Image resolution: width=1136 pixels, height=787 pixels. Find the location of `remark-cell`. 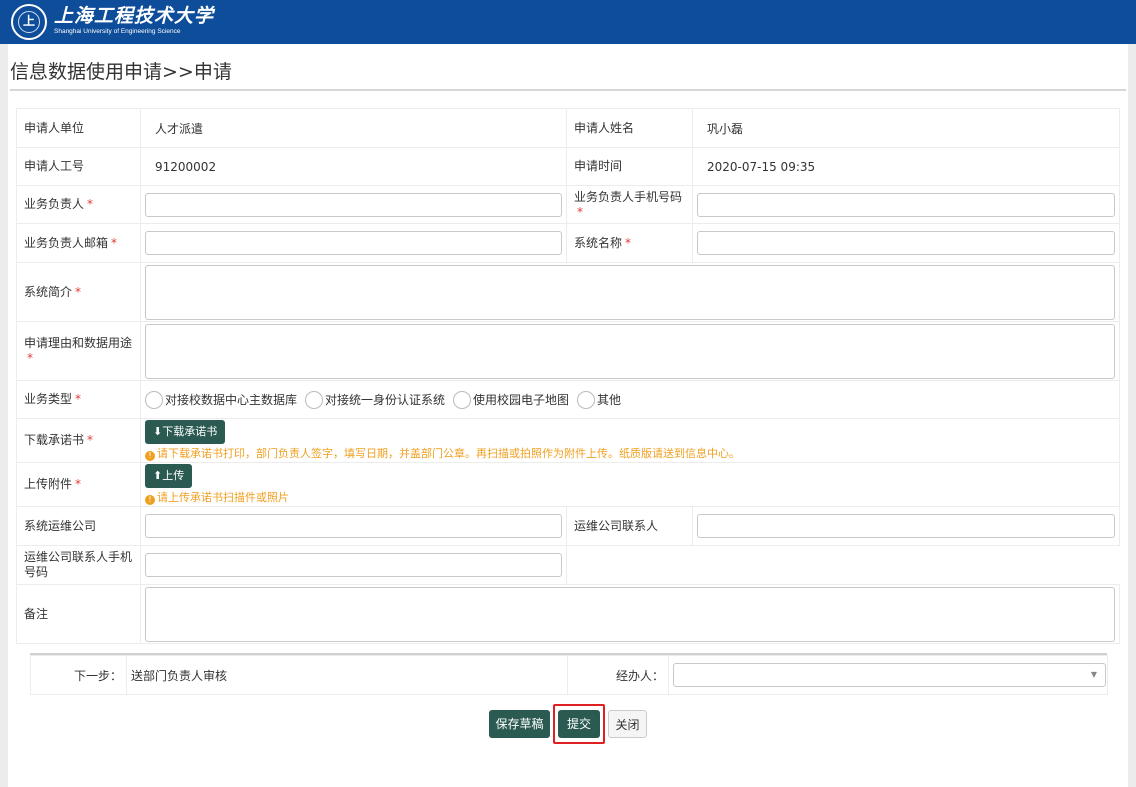

remark-cell is located at coordinates (630, 614).